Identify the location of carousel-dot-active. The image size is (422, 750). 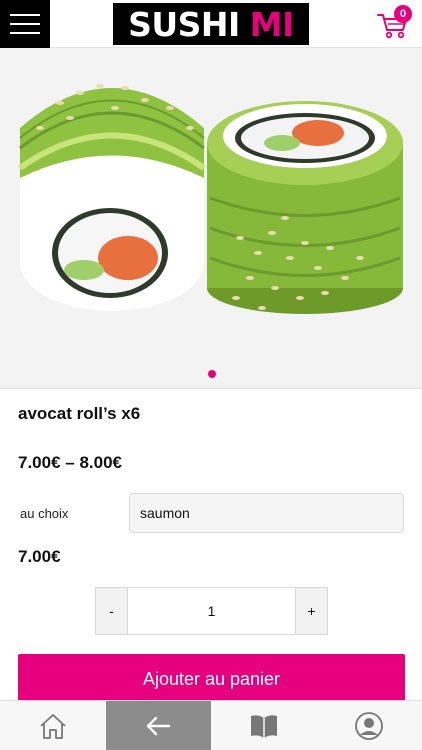
(212, 374).